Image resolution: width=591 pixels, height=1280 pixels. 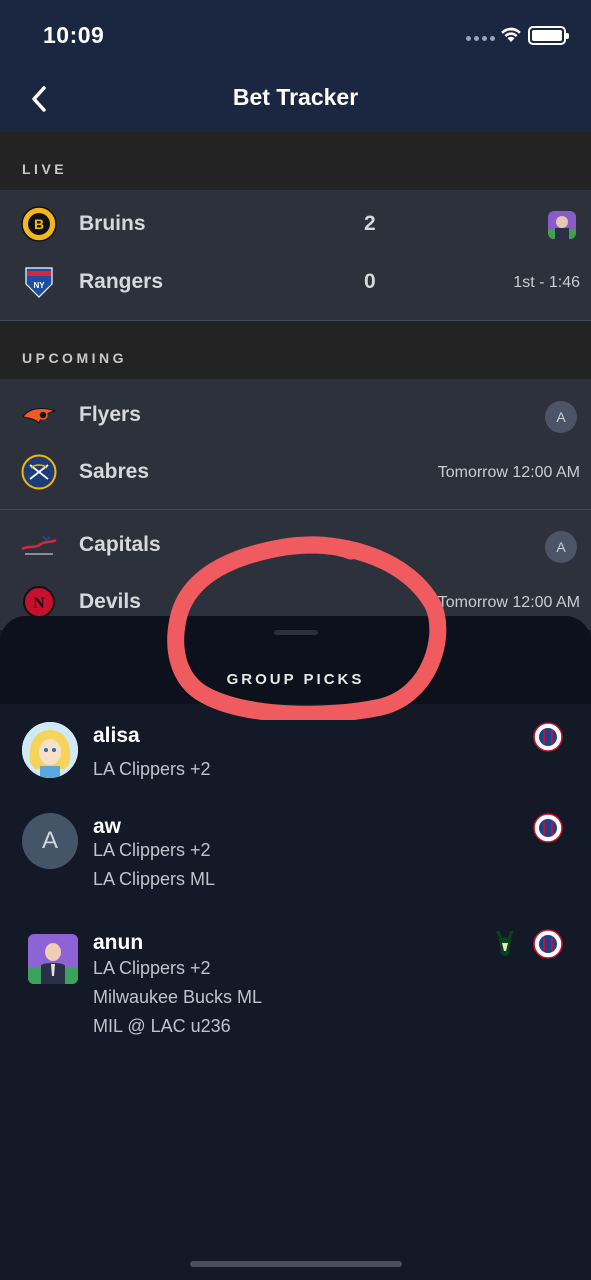 What do you see at coordinates (295, 472) in the screenshot?
I see `team-row-sabres: Sabres Tomorrow 12:00 AM` at bounding box center [295, 472].